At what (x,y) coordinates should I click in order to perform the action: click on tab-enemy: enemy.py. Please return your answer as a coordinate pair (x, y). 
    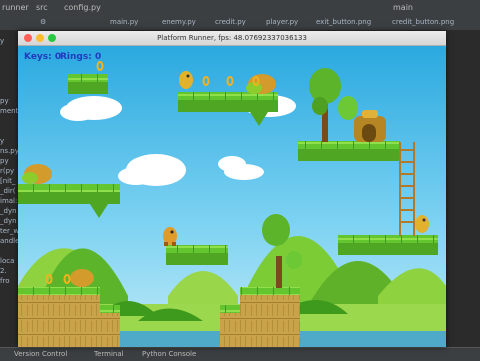
    Looking at the image, I should click on (179, 22).